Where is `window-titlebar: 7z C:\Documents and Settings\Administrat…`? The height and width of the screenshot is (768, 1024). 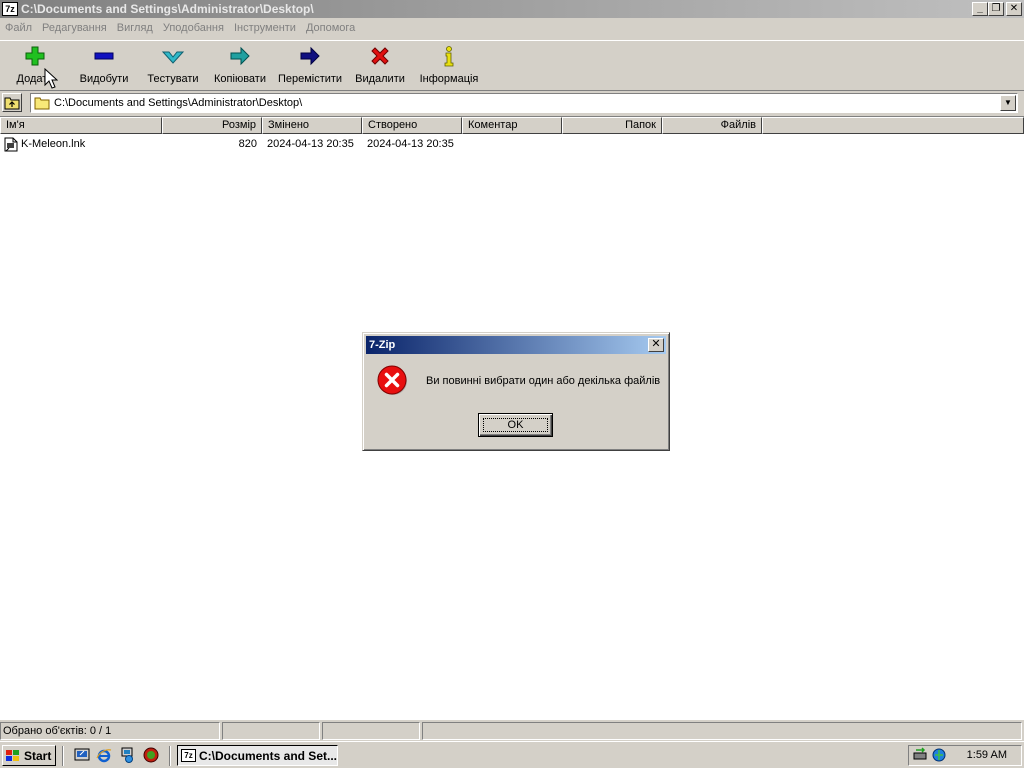 window-titlebar: 7z C:\Documents and Settings\Administrat… is located at coordinates (512, 9).